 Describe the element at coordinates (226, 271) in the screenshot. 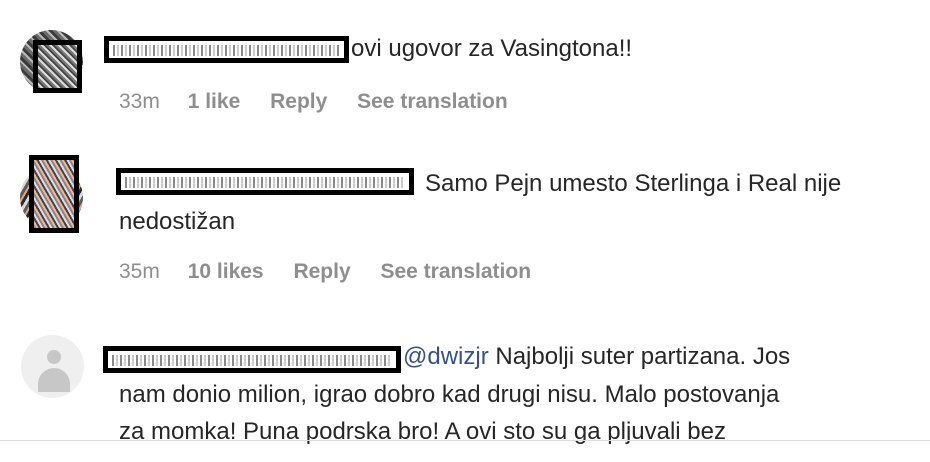

I see `likes-count: 10 likes` at that location.